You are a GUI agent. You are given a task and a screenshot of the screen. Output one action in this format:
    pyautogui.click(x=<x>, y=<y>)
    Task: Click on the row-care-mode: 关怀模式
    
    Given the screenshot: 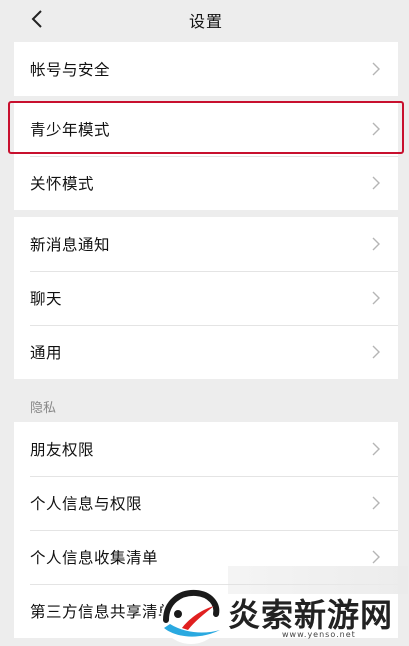 What is the action you would take?
    pyautogui.click(x=206, y=183)
    